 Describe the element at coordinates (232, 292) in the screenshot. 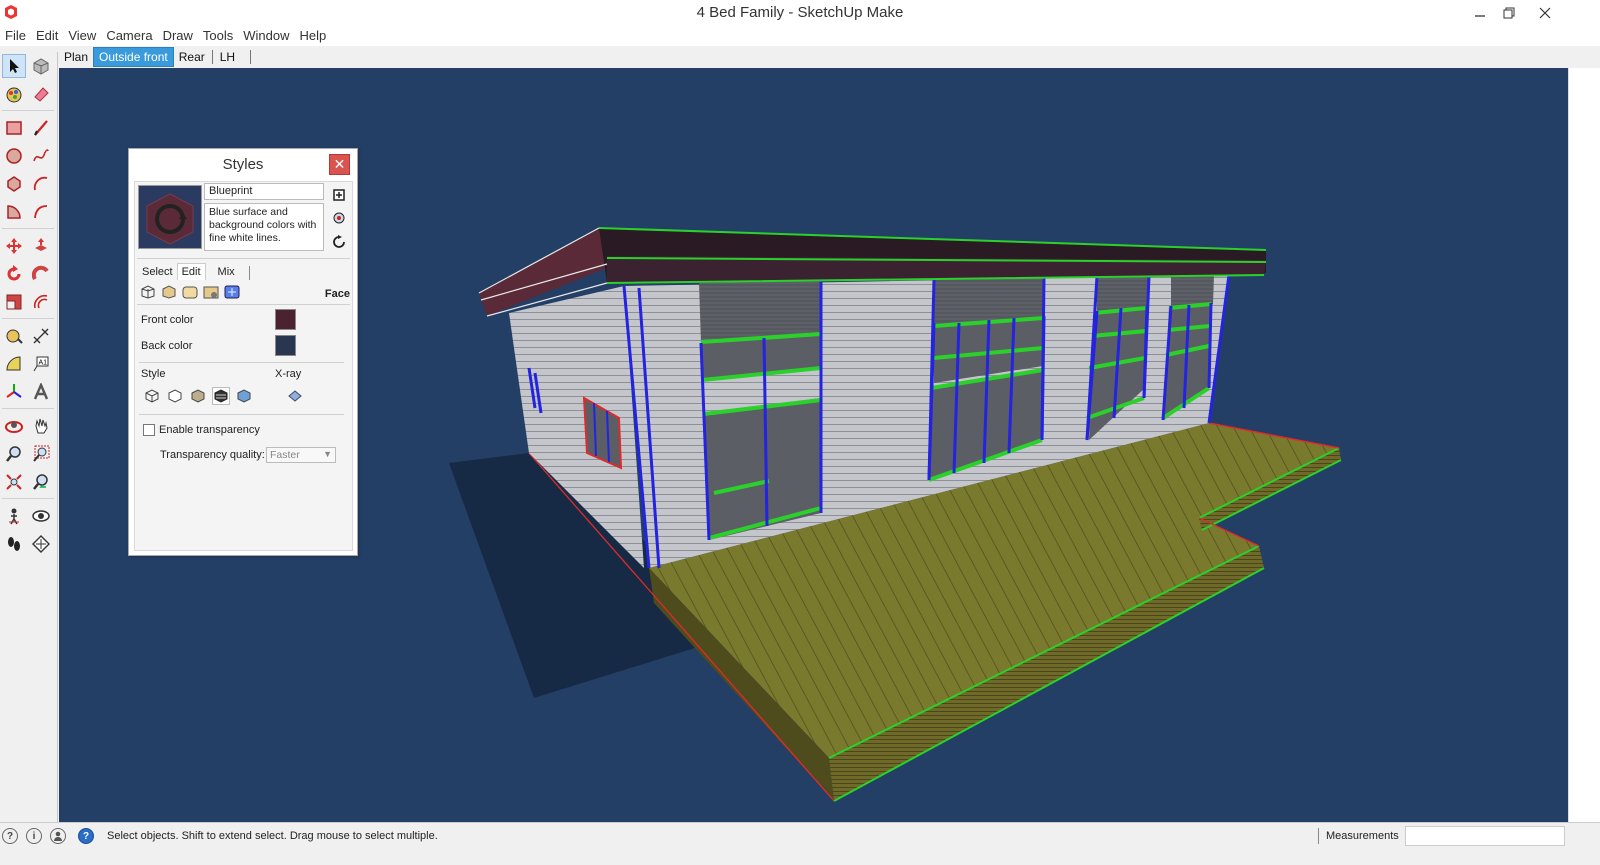

I see `modeling-settings-icon` at that location.